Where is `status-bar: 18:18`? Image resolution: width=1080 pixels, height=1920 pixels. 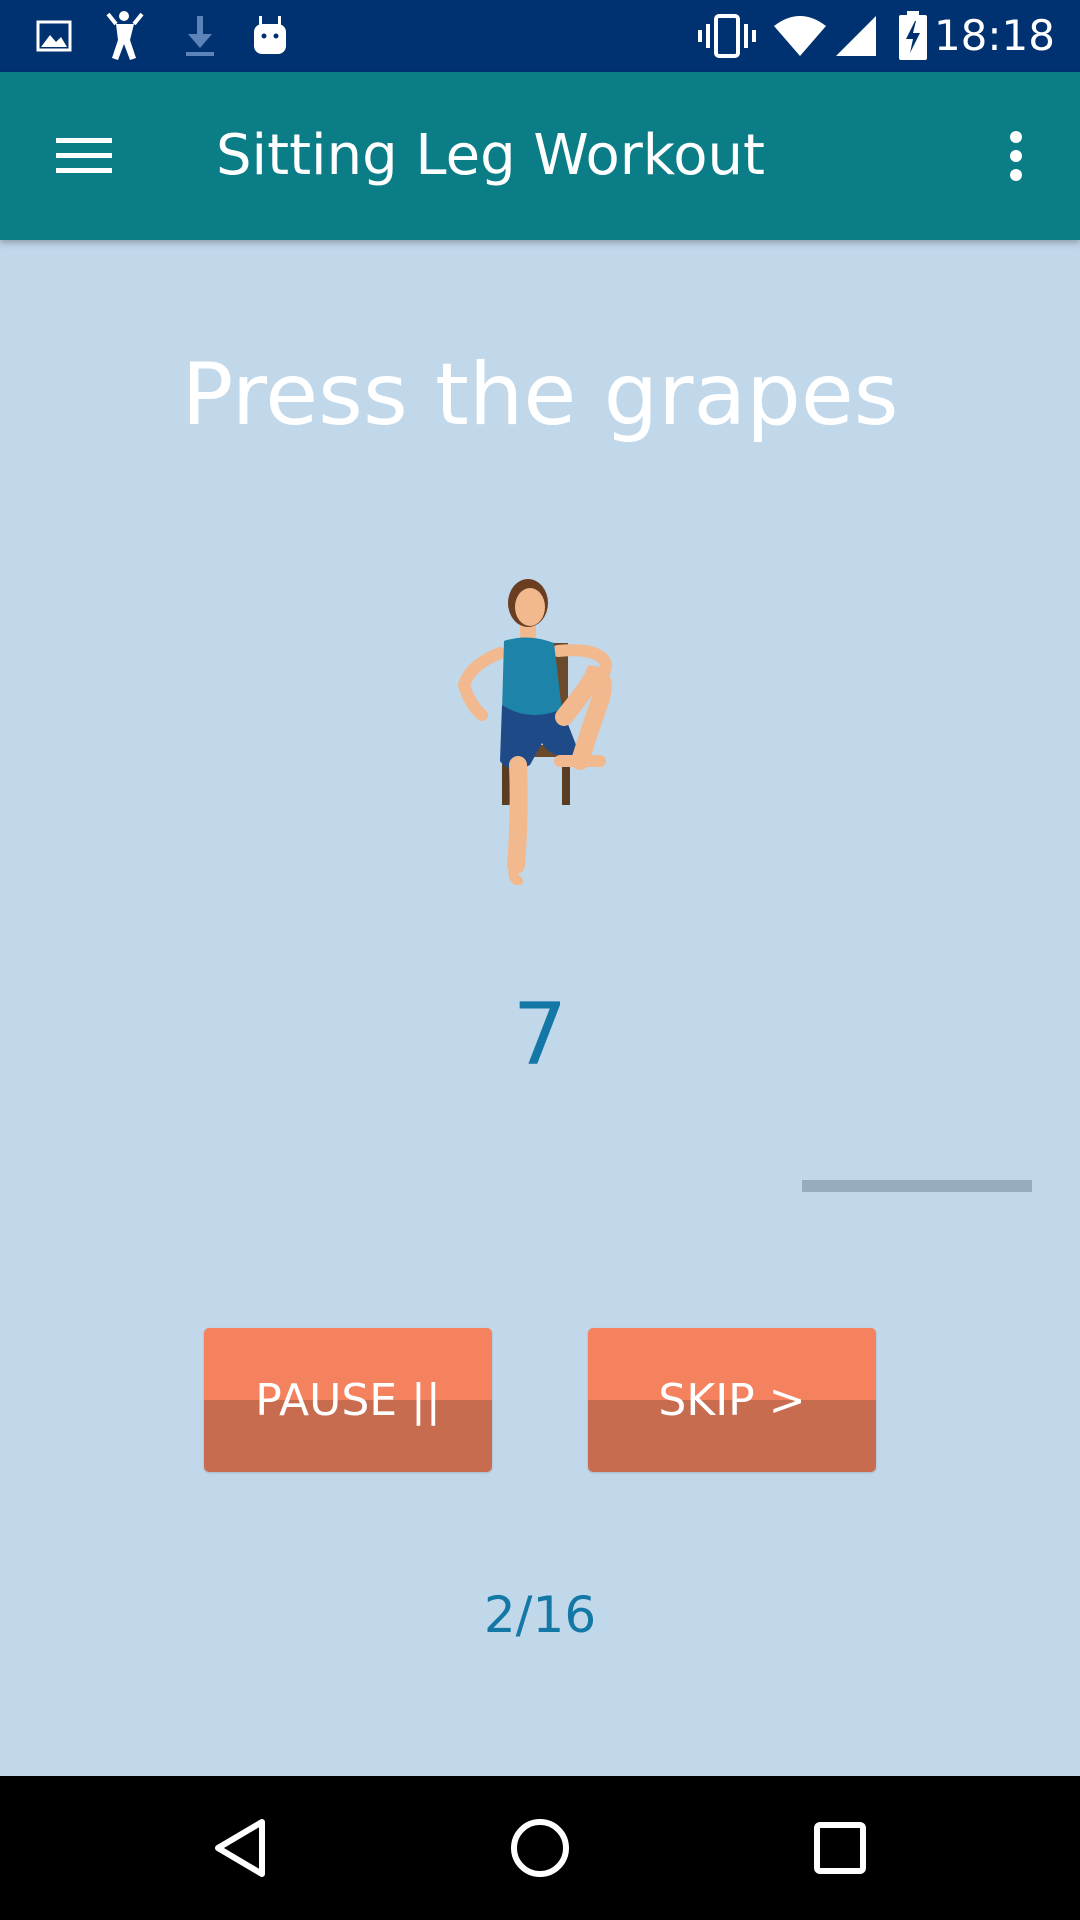 status-bar: 18:18 is located at coordinates (540, 36).